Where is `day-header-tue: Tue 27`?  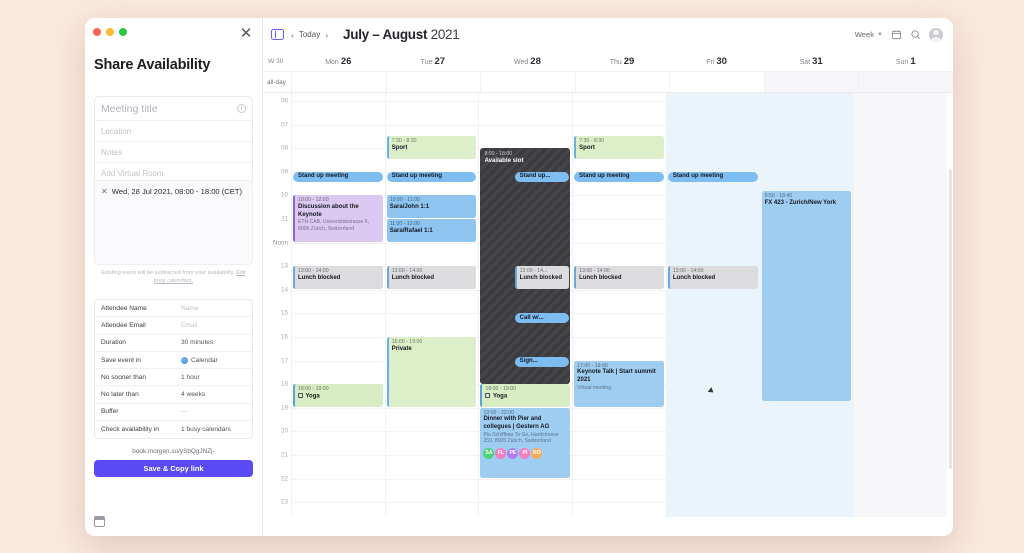 day-header-tue: Tue 27 is located at coordinates (433, 61).